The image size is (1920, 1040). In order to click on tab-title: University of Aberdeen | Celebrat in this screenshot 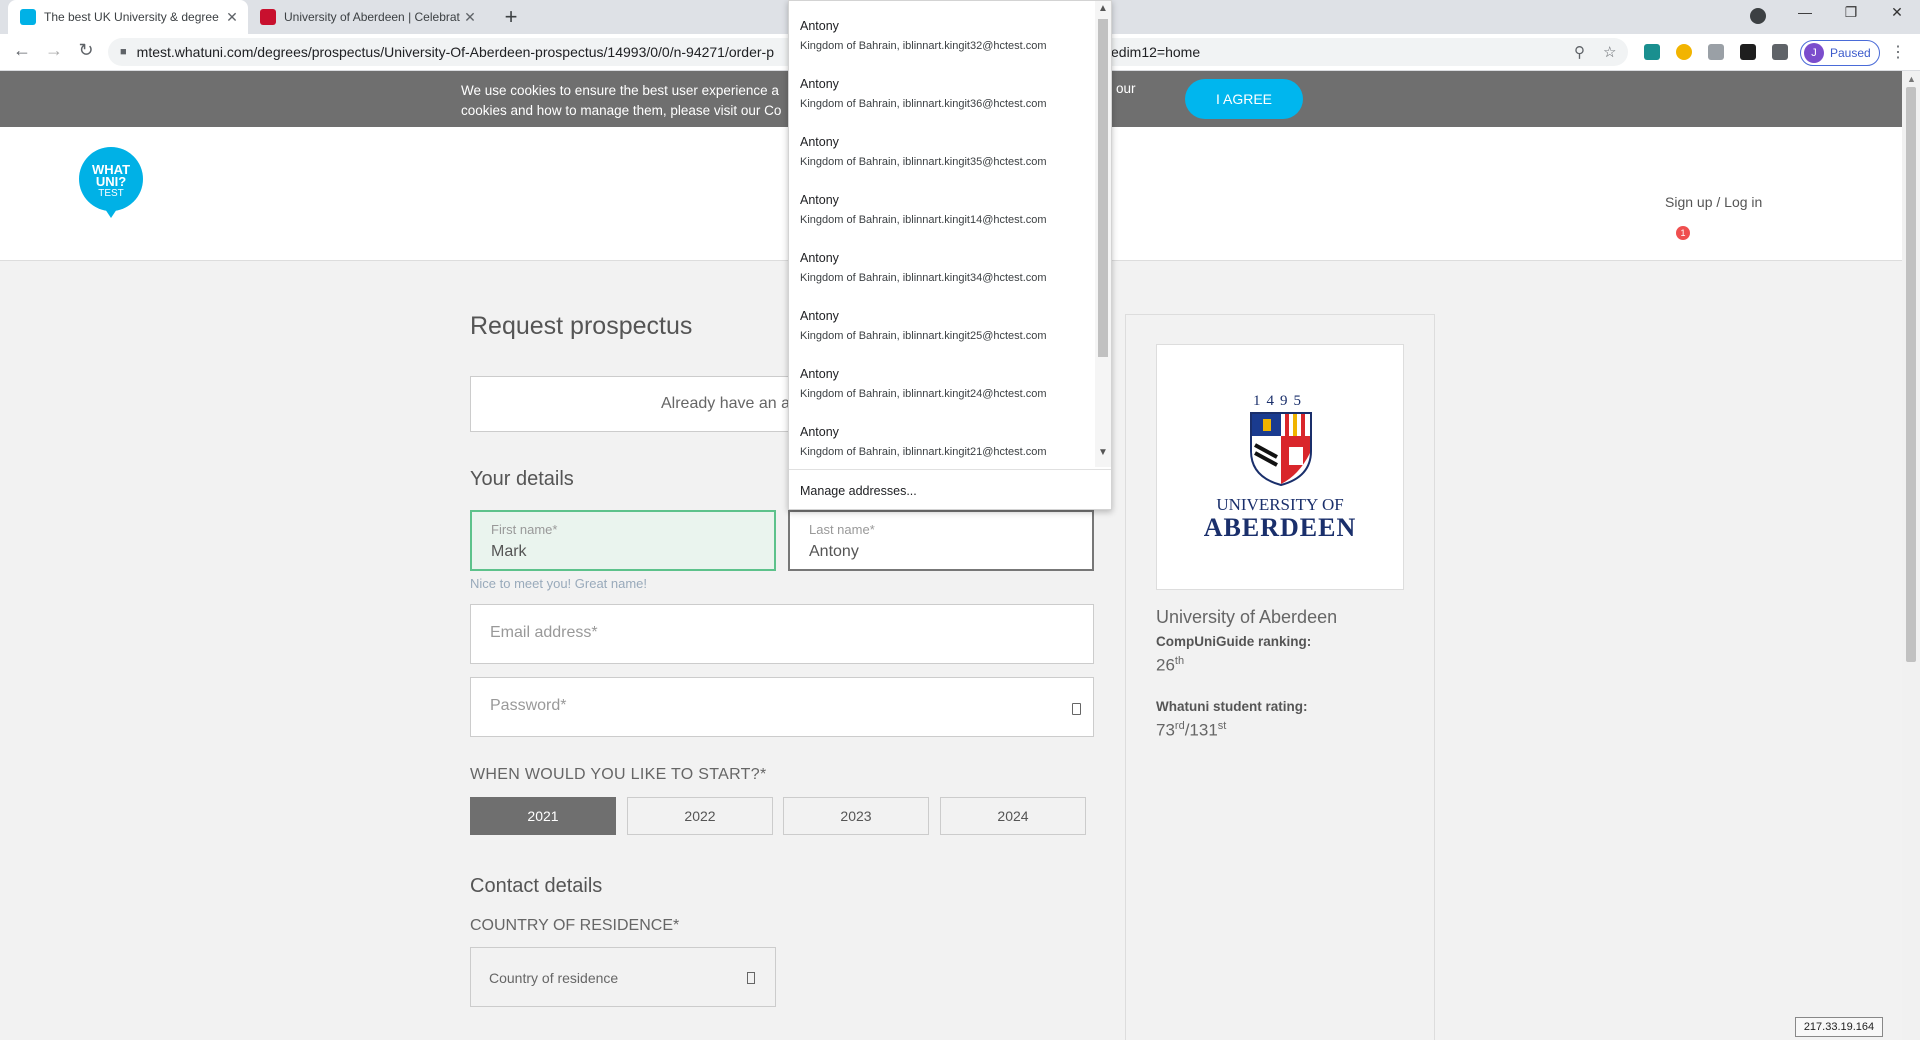, I will do `click(372, 17)`.